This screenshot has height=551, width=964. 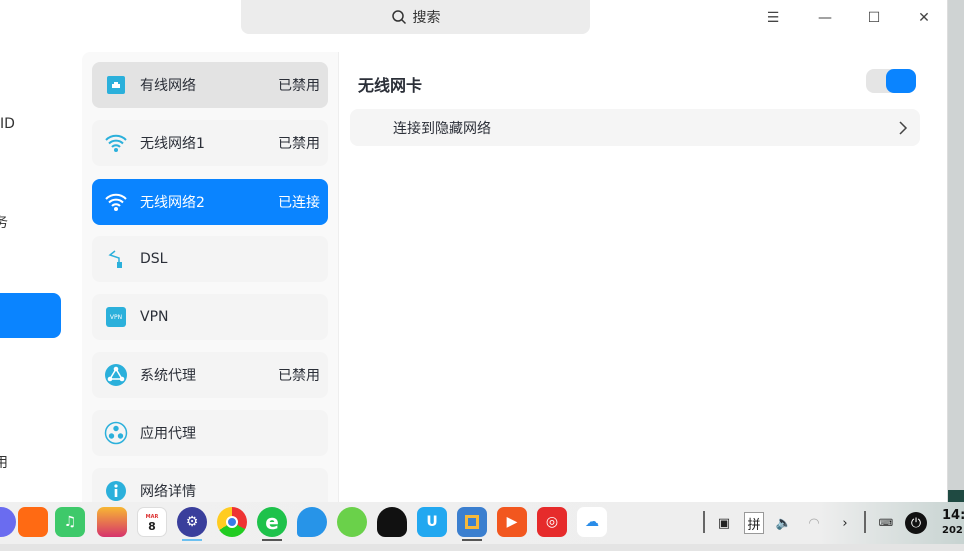 I want to click on screen-bottom, so click(x=482, y=547).